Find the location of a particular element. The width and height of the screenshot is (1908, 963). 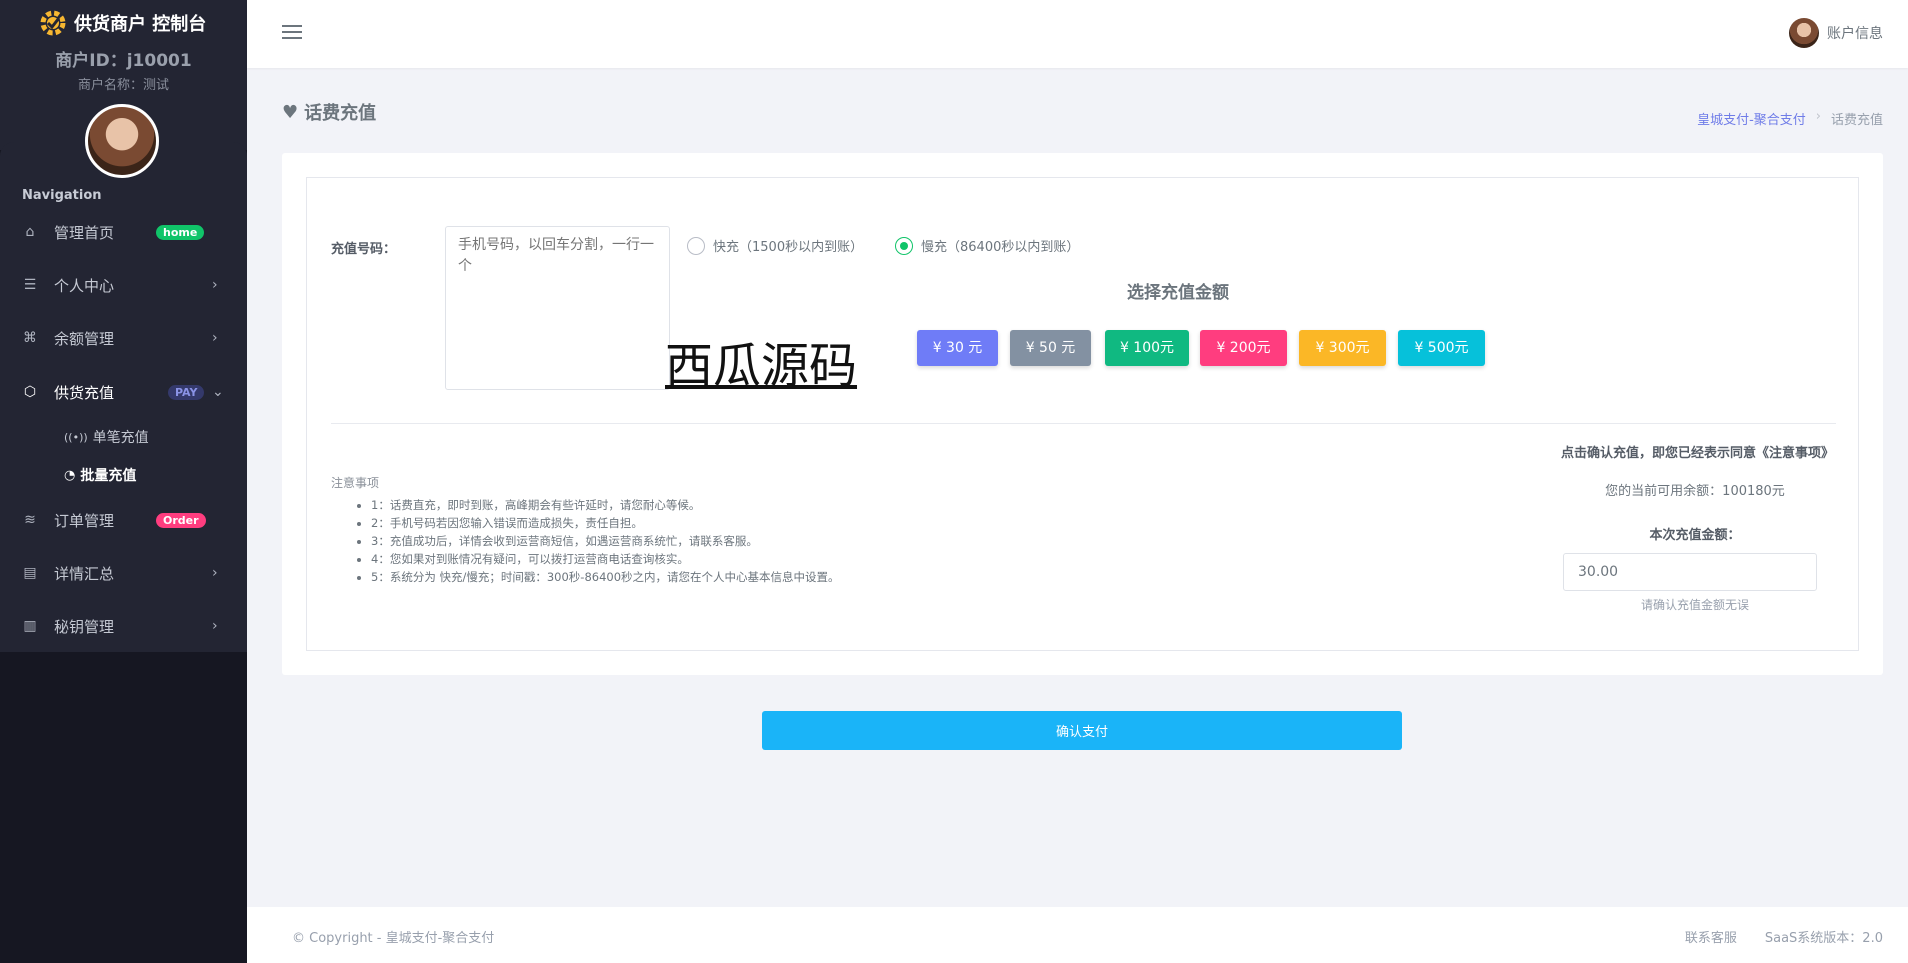

amount-200-button: ¥ 200元 is located at coordinates (1243, 348).